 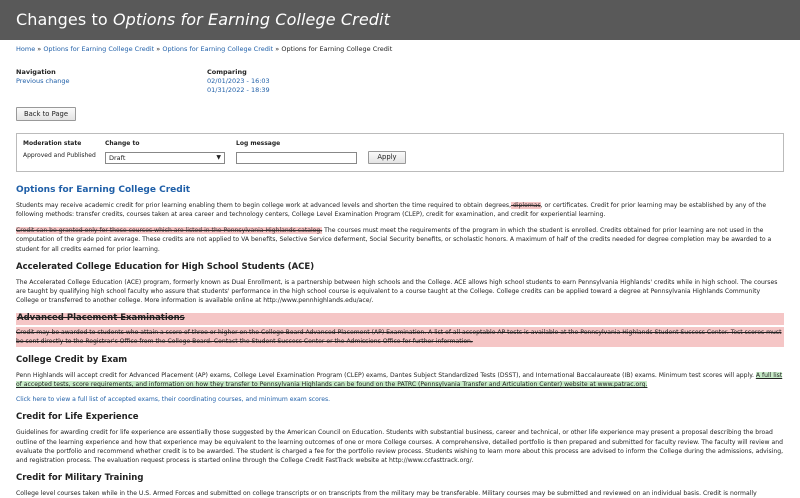 What do you see at coordinates (217, 49) in the screenshot?
I see `breadcrumb-link-2: Options for Earning College Credit` at bounding box center [217, 49].